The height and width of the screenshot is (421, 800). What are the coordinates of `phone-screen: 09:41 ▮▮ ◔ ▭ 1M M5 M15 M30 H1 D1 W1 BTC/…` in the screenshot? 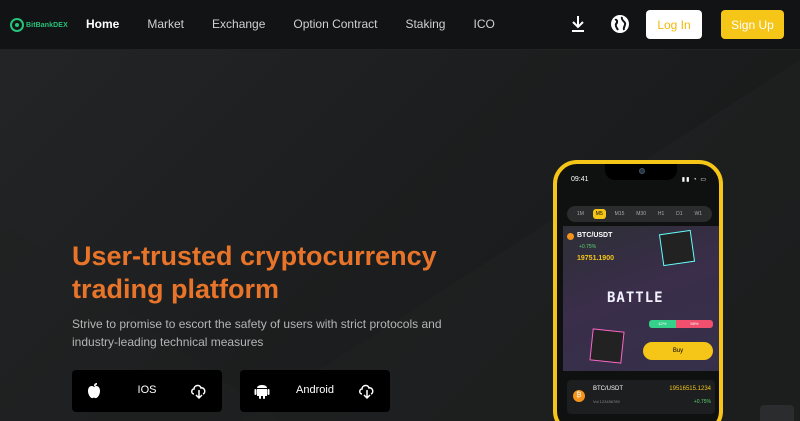 It's located at (641, 292).